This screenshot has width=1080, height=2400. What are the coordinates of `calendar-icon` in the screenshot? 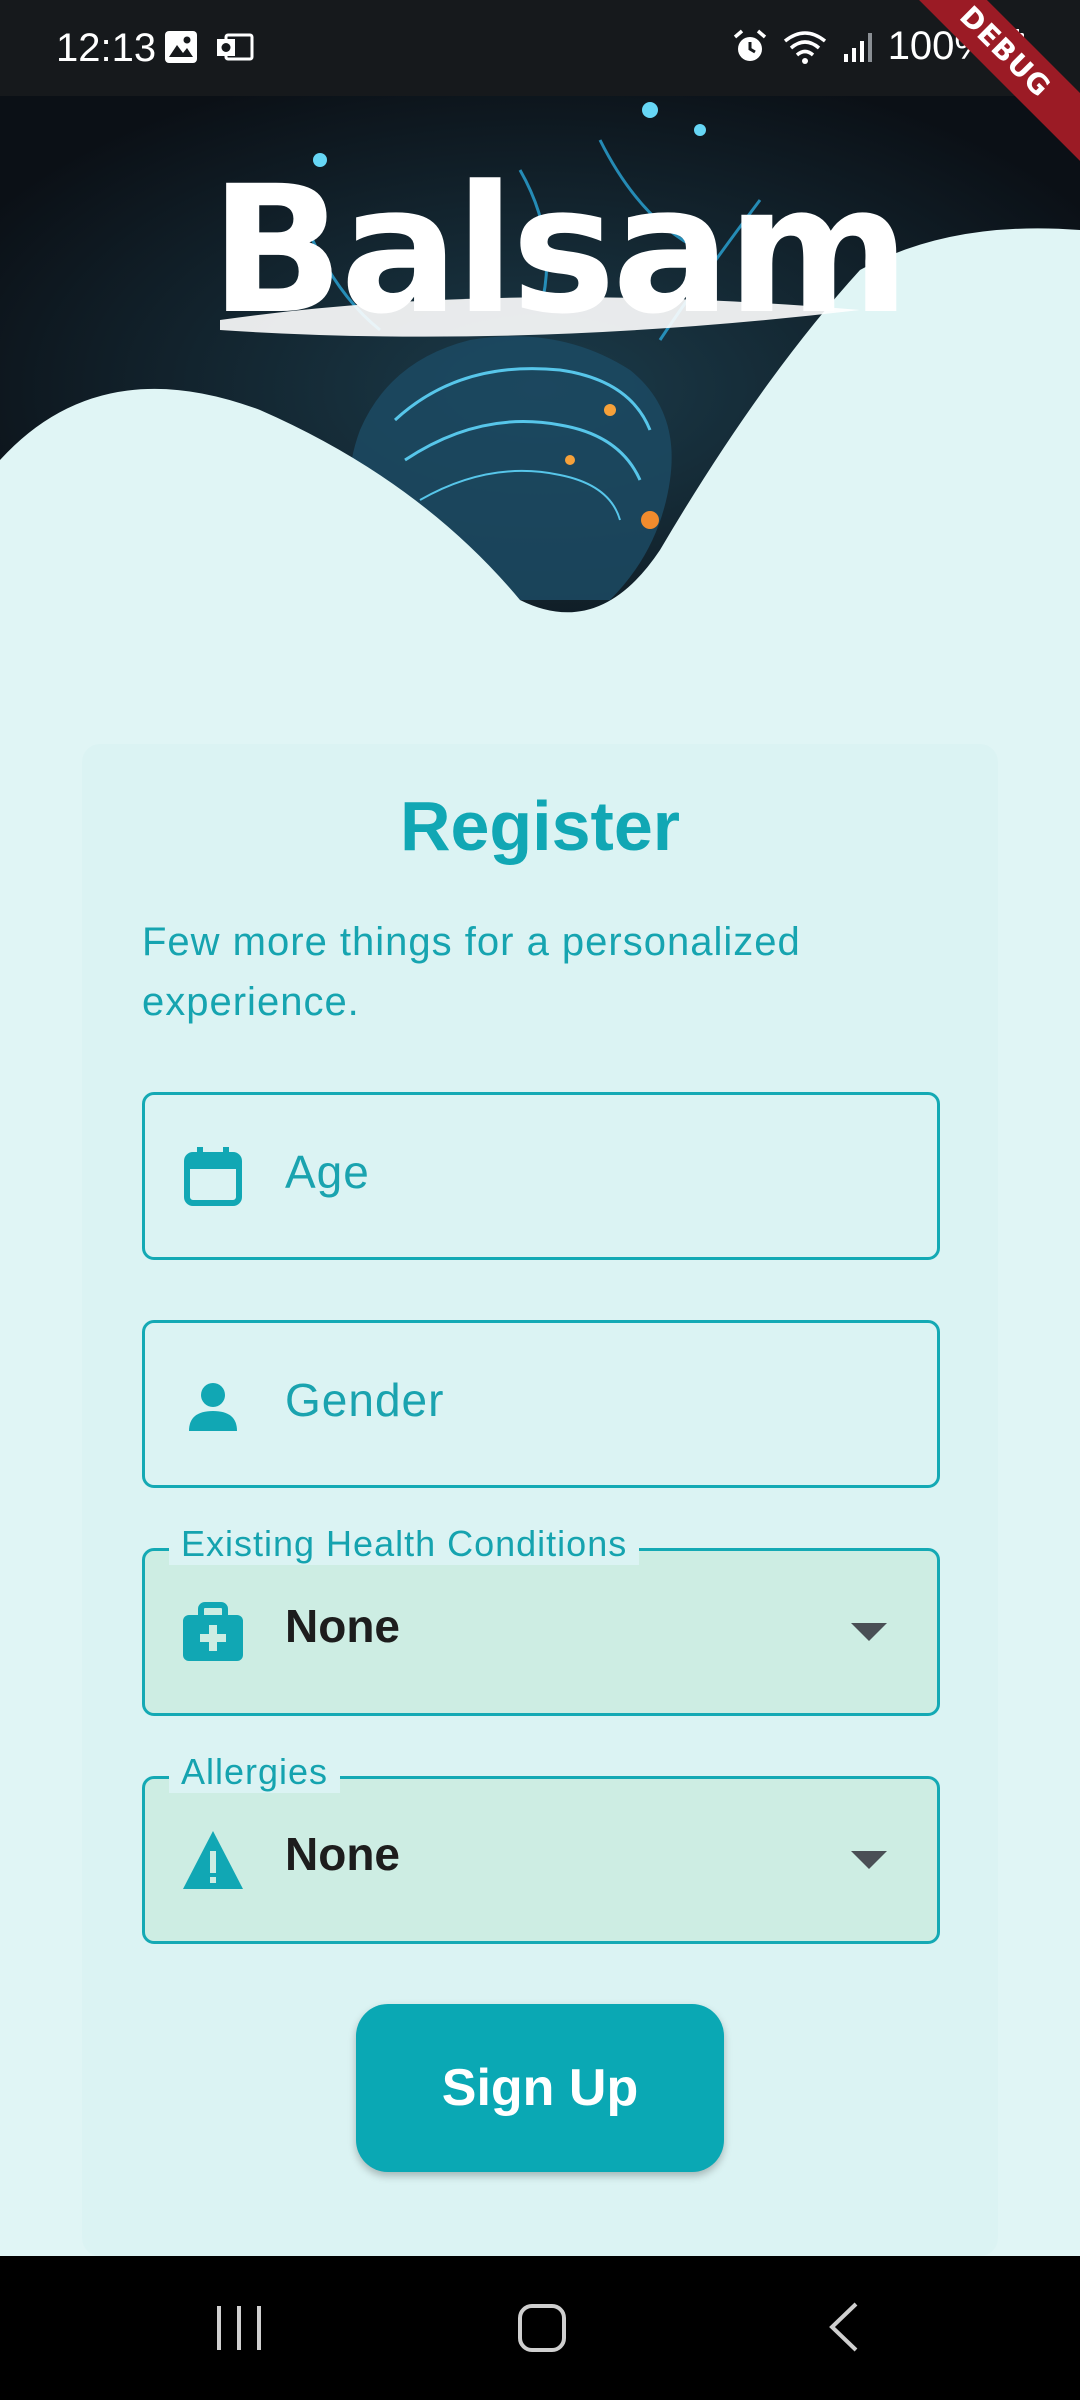 It's located at (213, 1176).